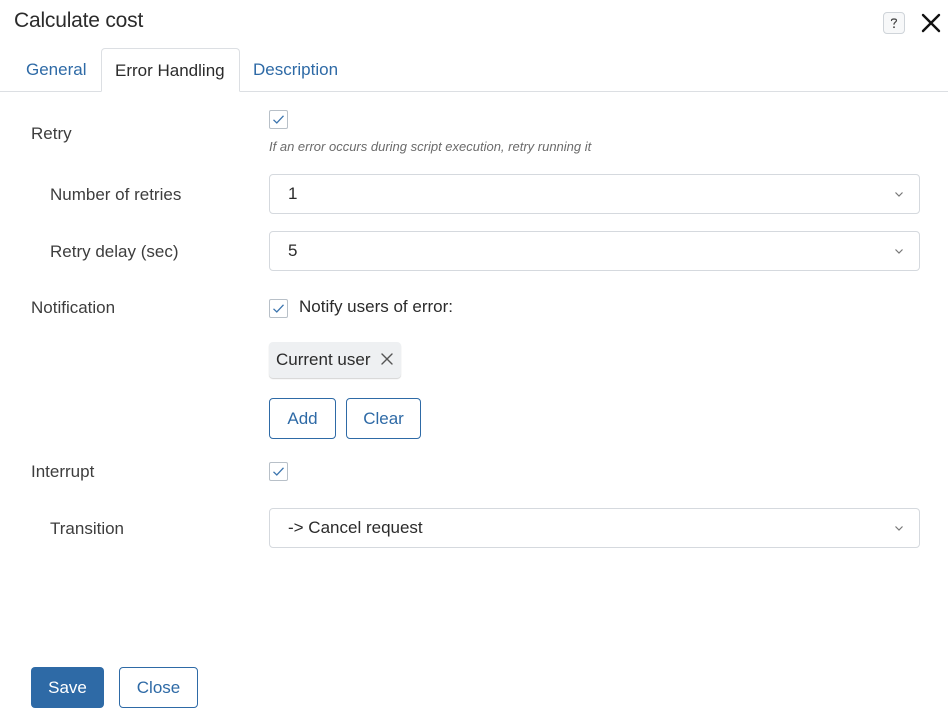 Image resolution: width=948 pixels, height=713 pixels. Describe the element at coordinates (387, 359) in the screenshot. I see `remove-icon` at that location.